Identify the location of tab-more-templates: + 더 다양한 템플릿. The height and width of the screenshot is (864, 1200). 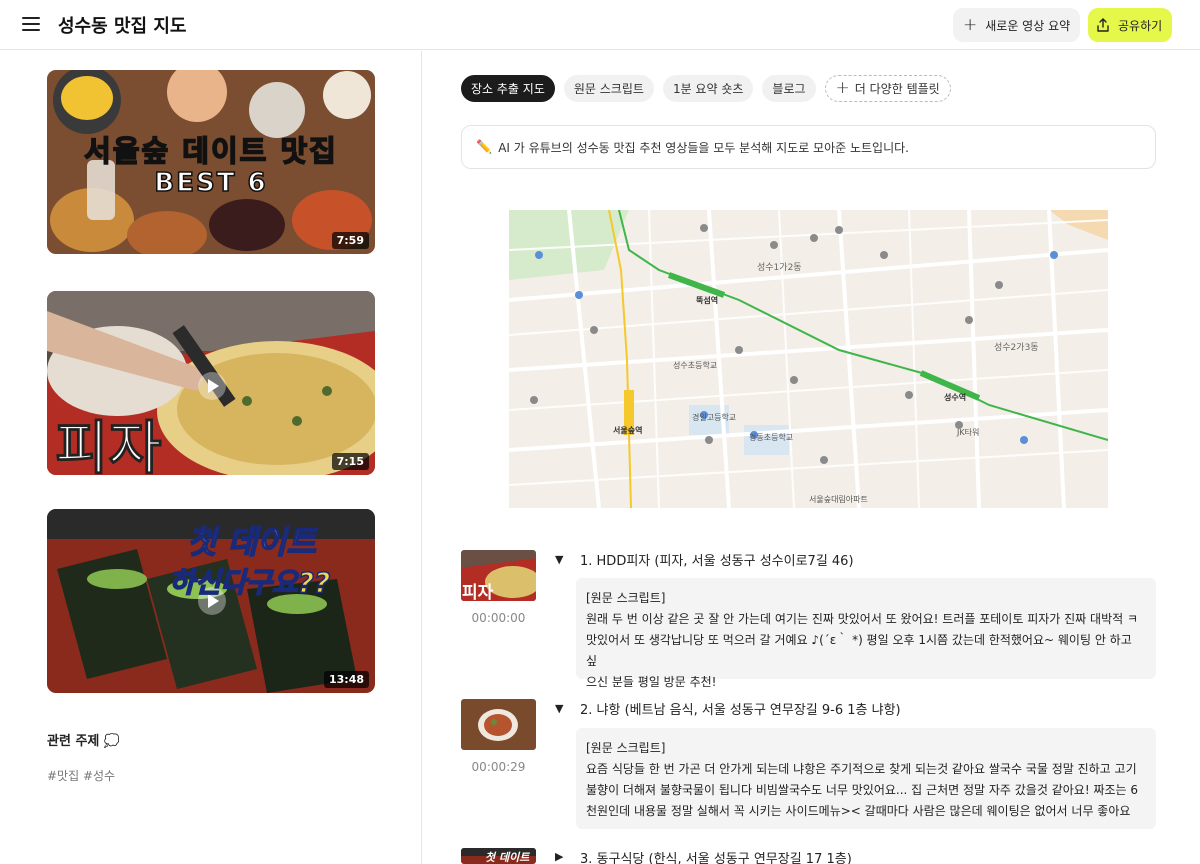
(887, 88).